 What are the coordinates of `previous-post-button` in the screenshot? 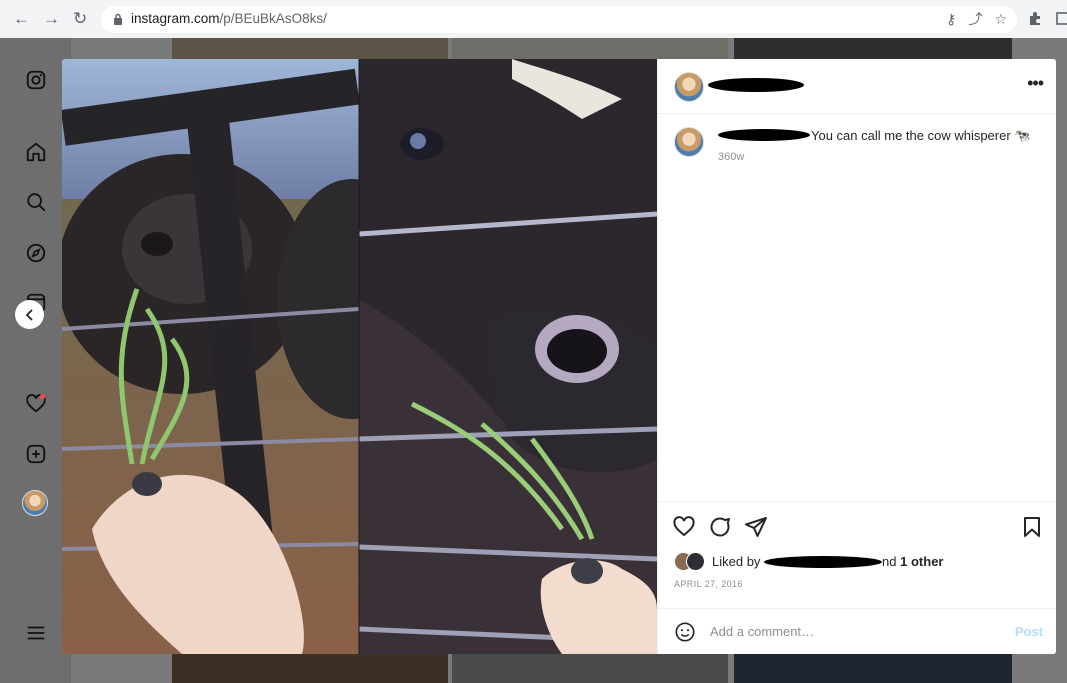 It's located at (29, 314).